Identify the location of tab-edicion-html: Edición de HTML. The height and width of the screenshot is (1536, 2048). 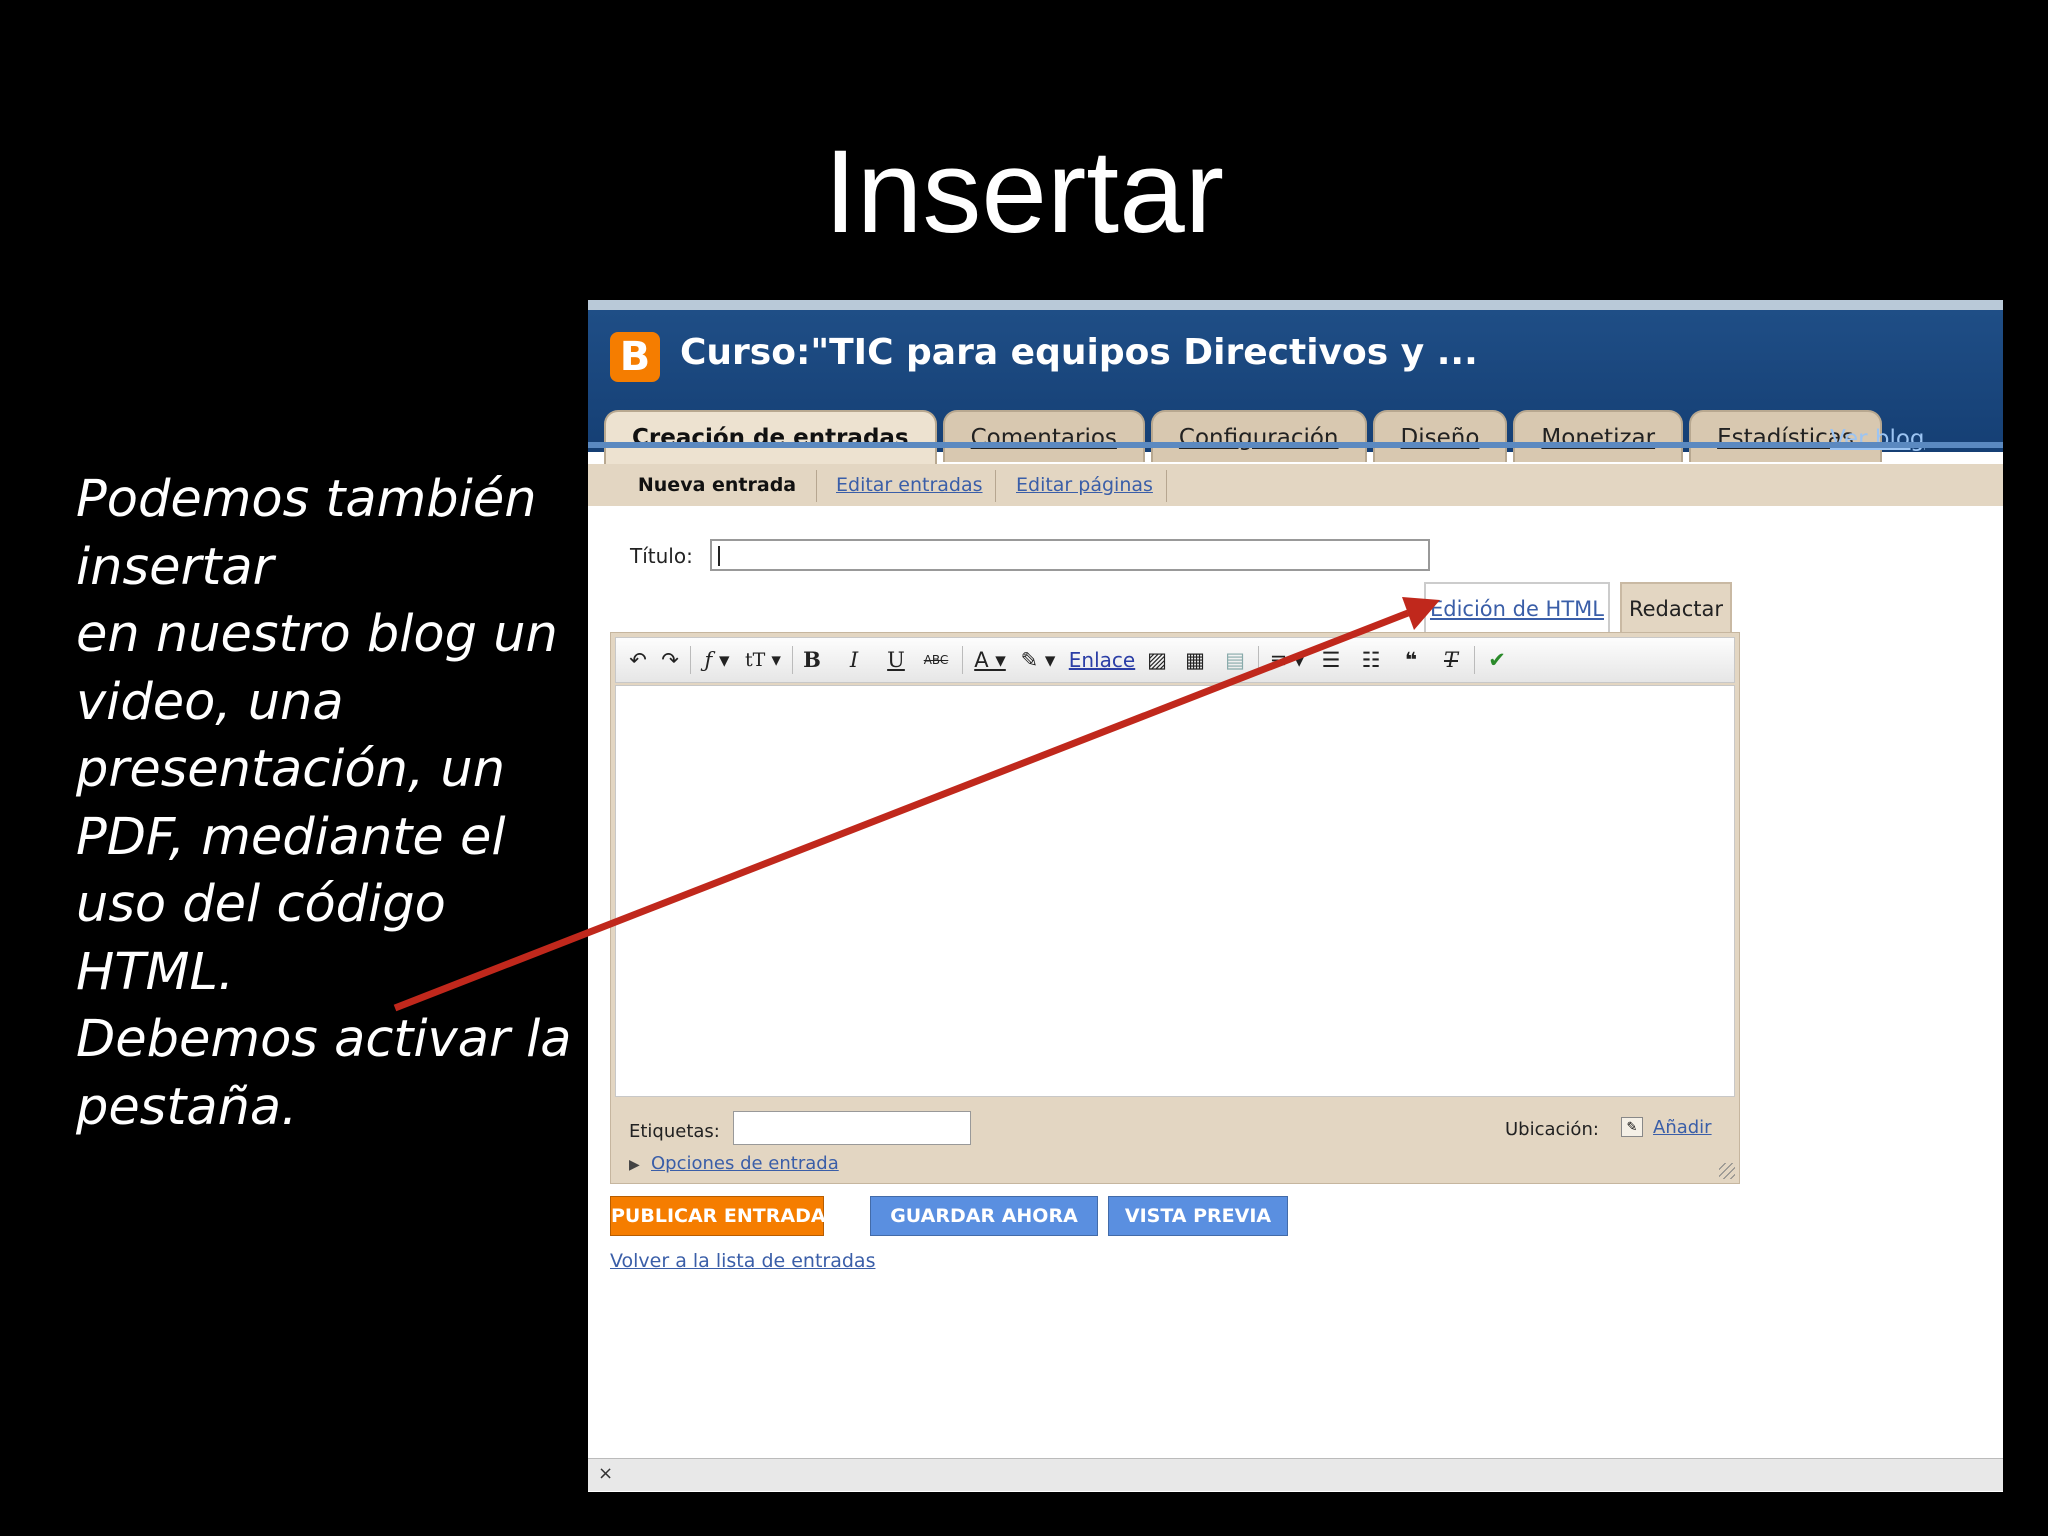
(1517, 607).